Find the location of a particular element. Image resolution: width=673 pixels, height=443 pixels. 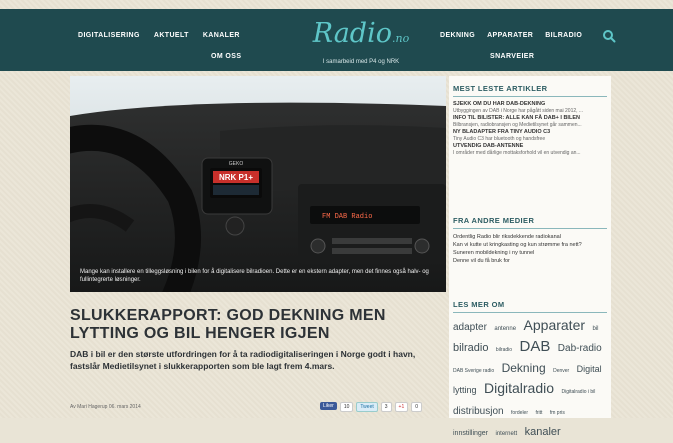

tag-link: Apparater is located at coordinates (554, 325).